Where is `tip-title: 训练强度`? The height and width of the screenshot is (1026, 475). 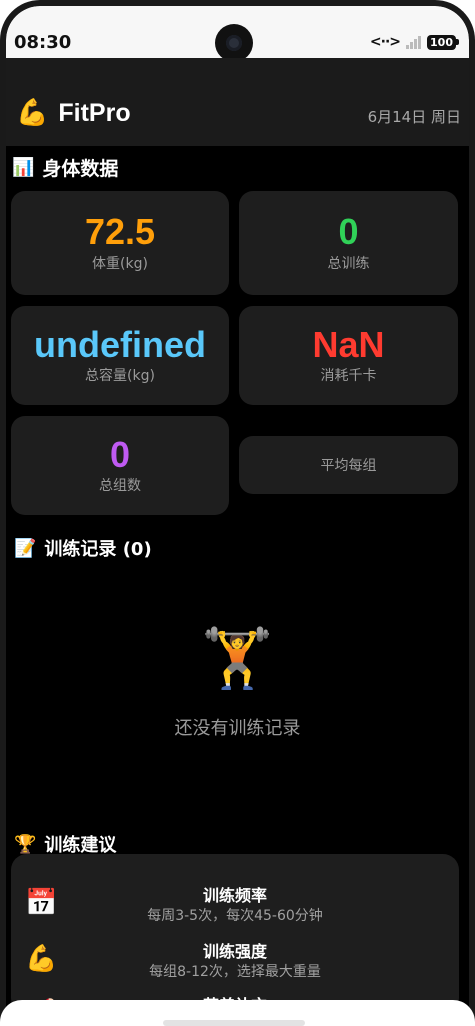 tip-title: 训练强度 is located at coordinates (234, 951).